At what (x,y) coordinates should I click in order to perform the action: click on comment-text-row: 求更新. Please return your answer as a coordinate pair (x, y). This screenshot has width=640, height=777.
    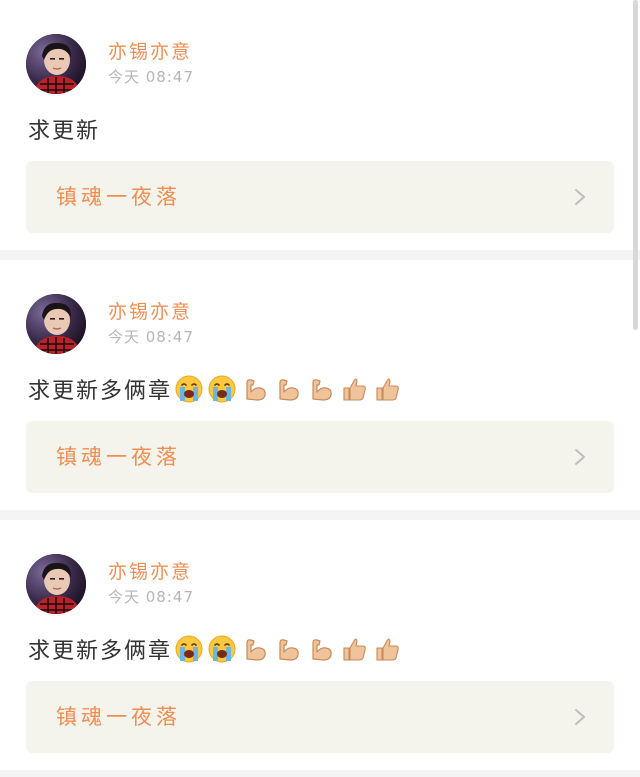
    Looking at the image, I should click on (65, 129).